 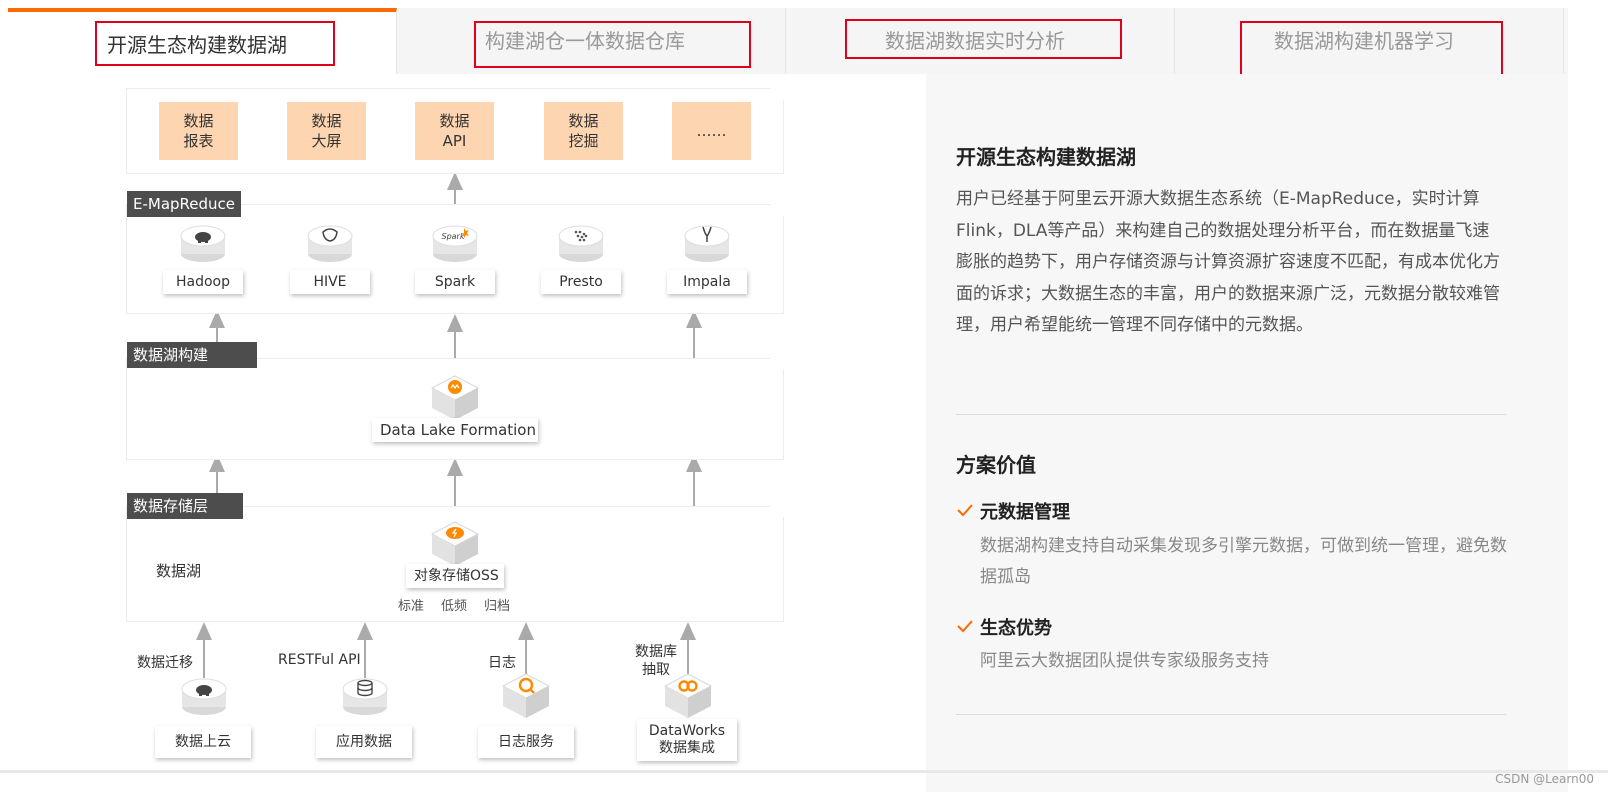 What do you see at coordinates (319, 660) in the screenshot?
I see `source-arrow-label: RESTFul API` at bounding box center [319, 660].